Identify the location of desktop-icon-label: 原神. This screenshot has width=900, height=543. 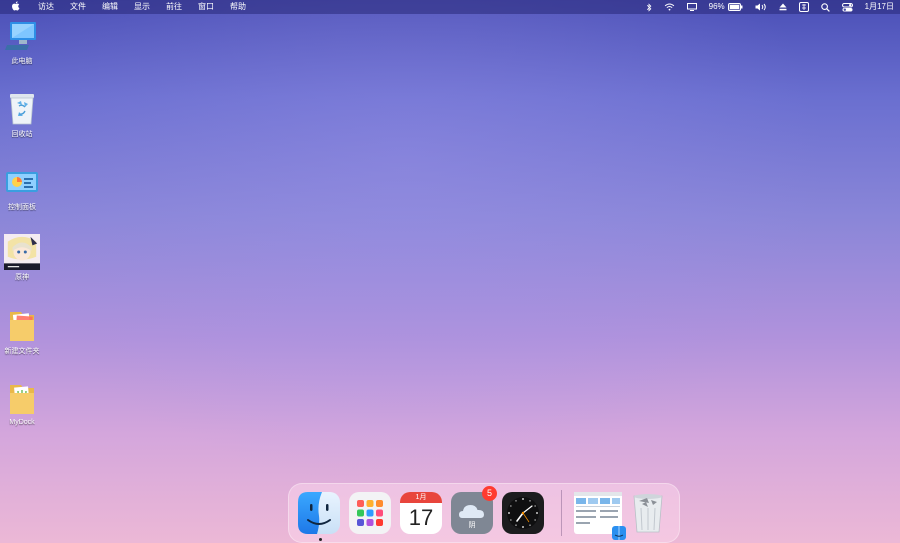
(22, 277).